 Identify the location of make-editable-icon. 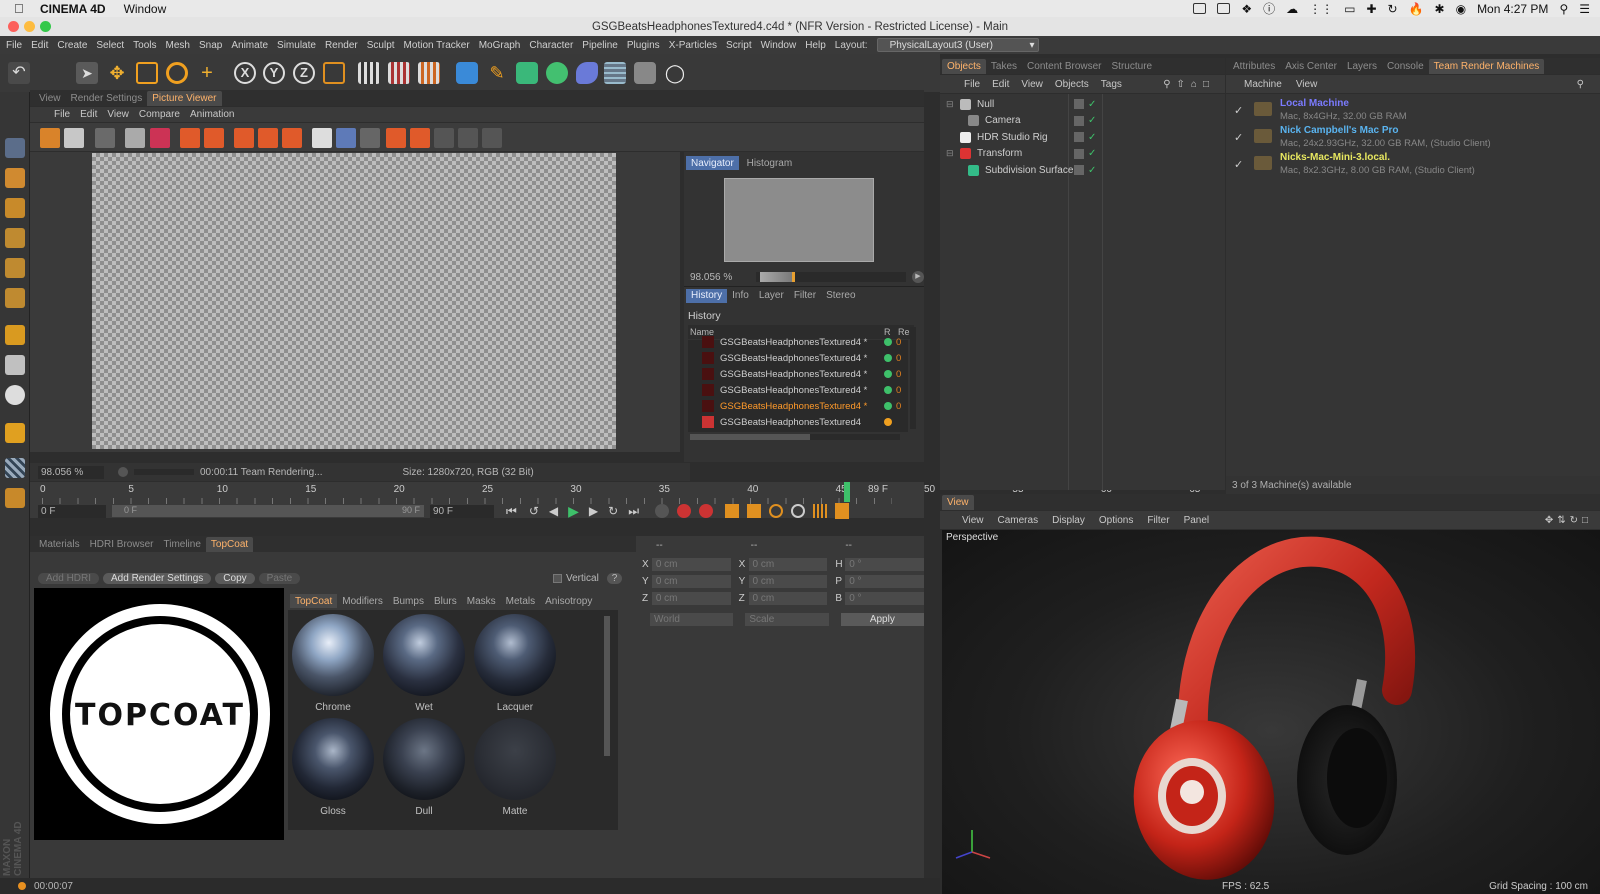
(15, 148).